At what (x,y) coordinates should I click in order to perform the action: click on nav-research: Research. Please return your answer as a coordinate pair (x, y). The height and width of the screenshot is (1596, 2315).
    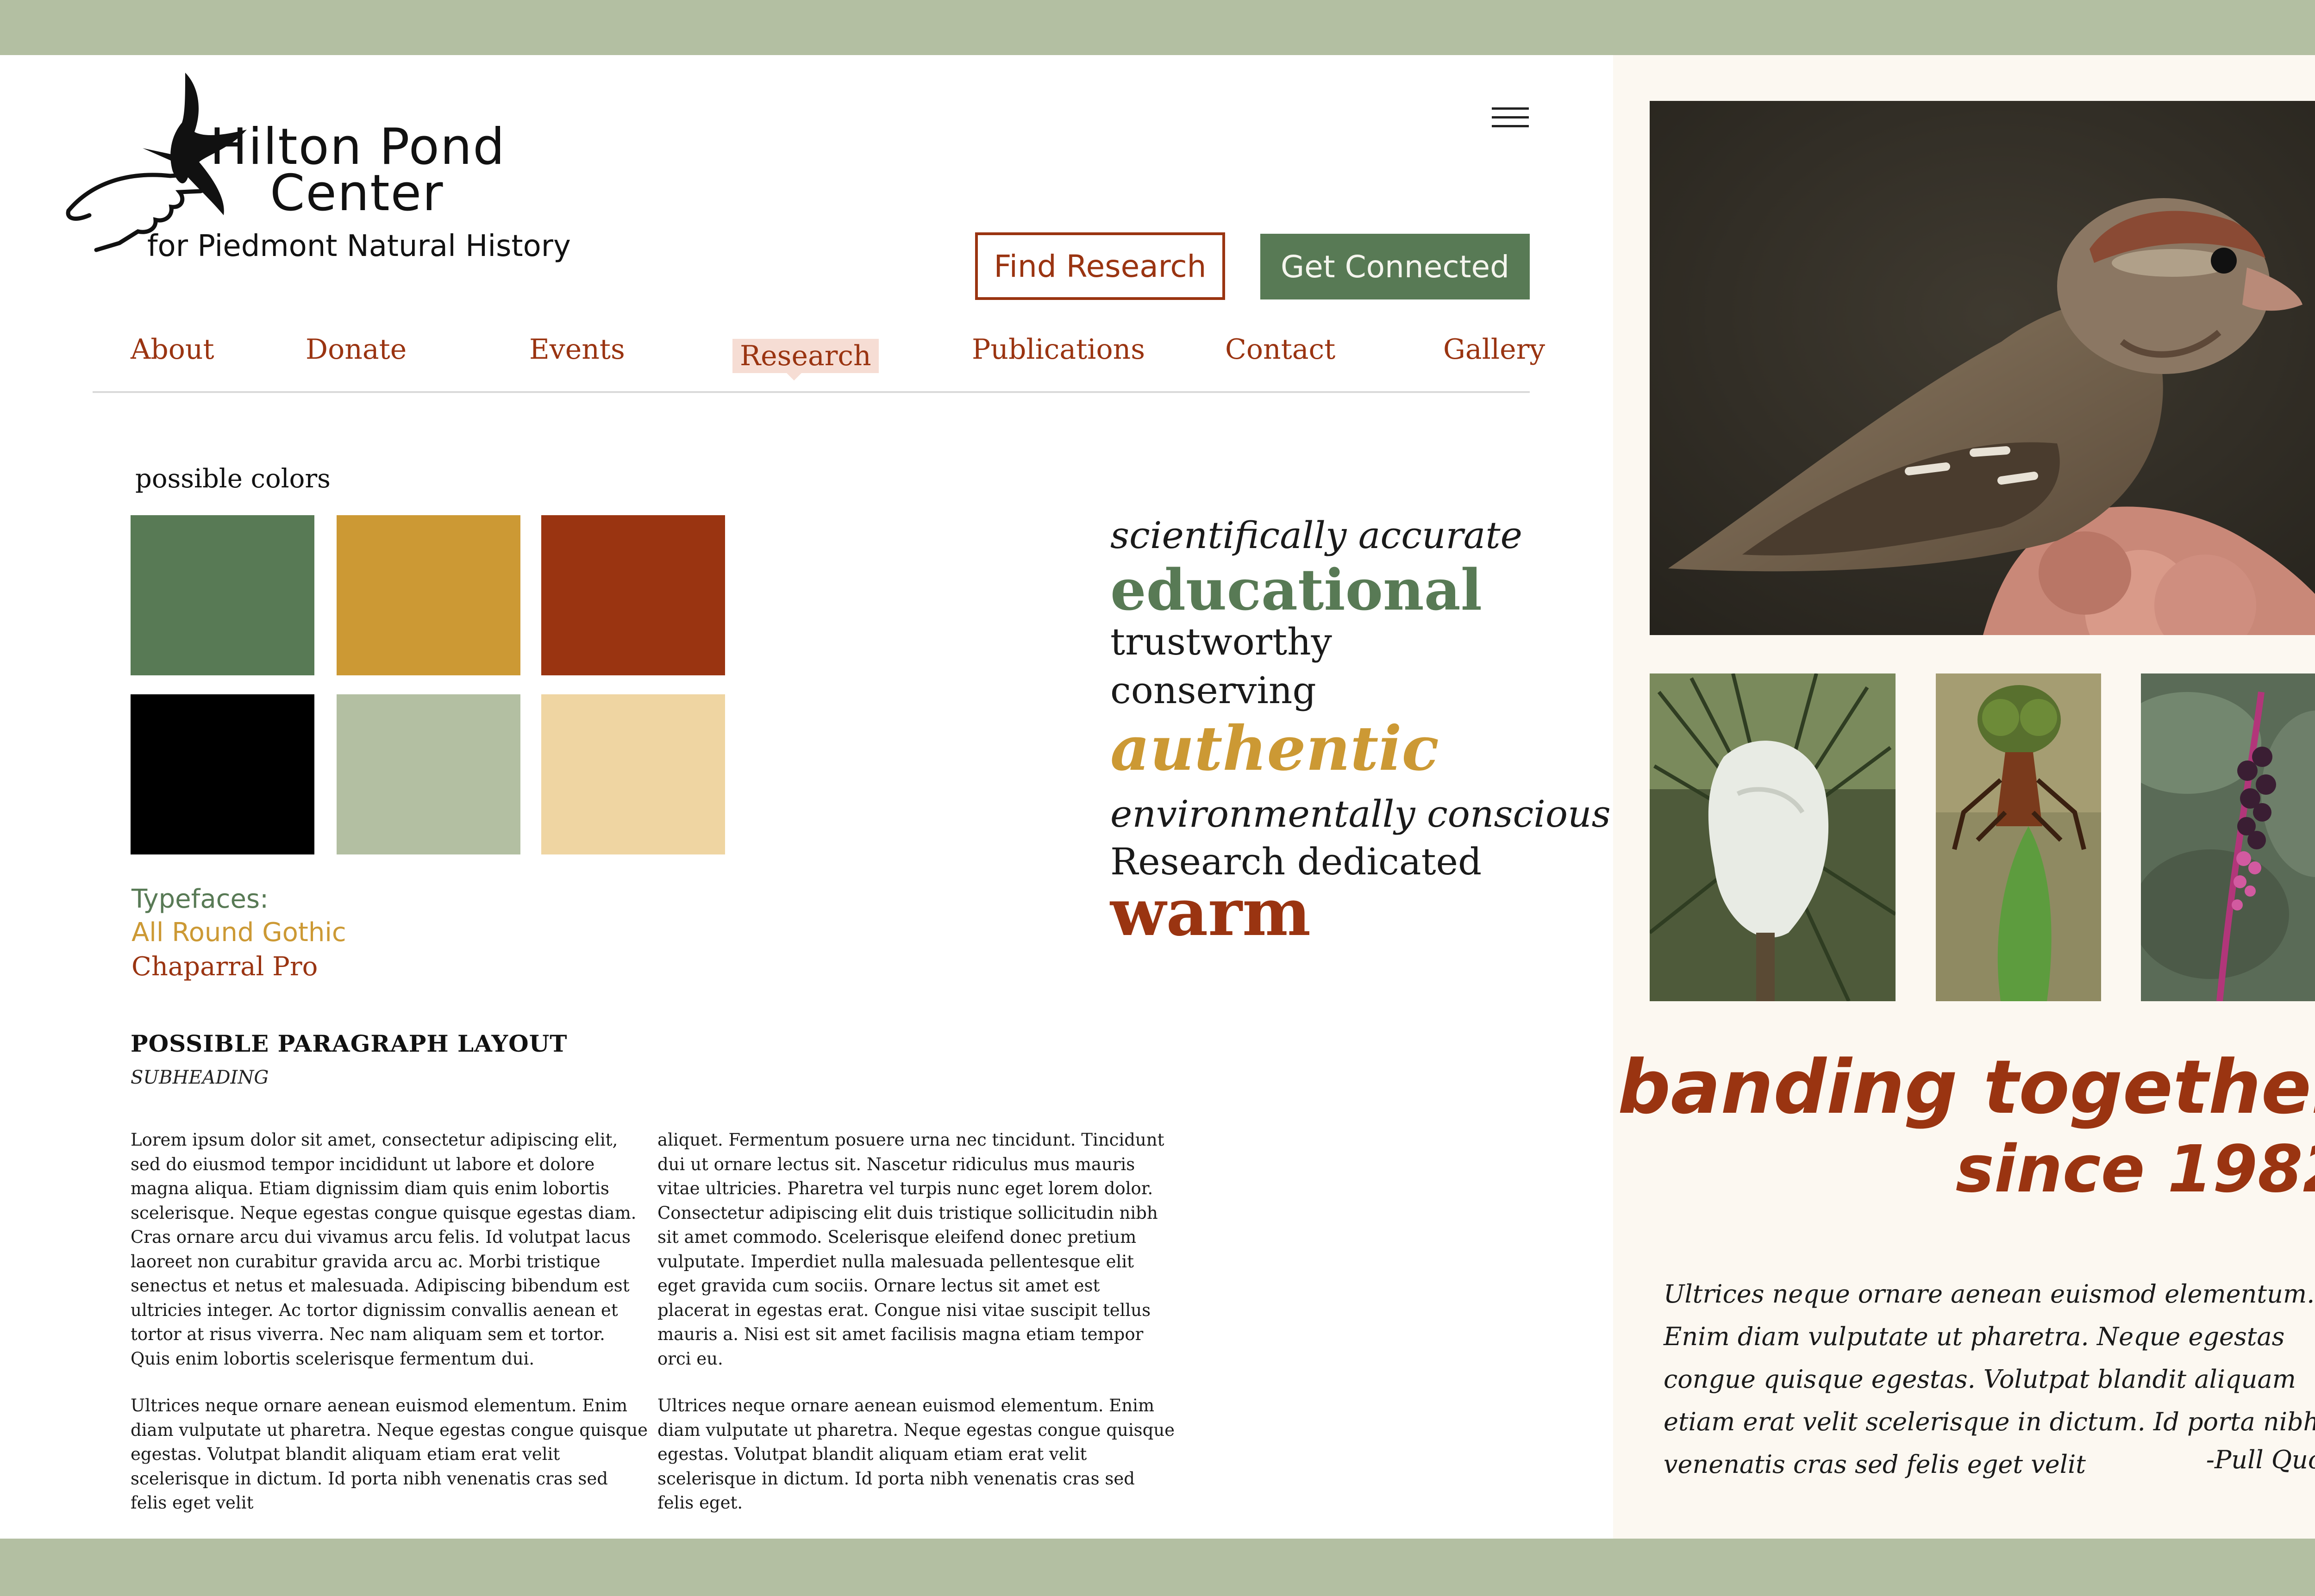
    Looking at the image, I should click on (805, 356).